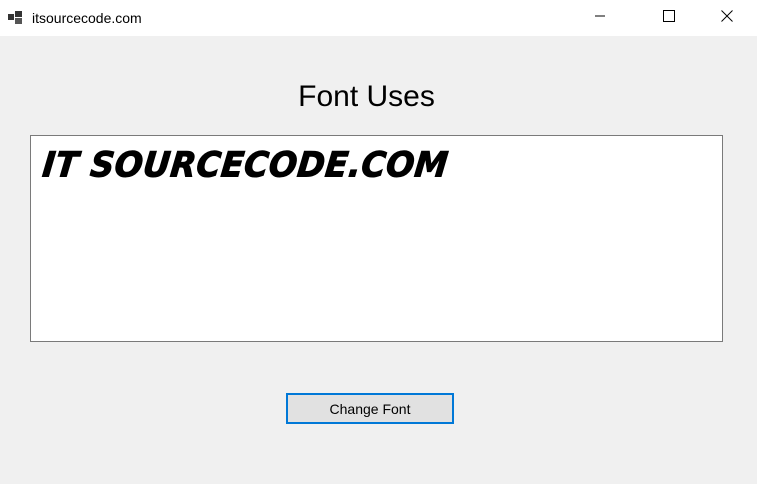 The width and height of the screenshot is (757, 484). Describe the element at coordinates (16, 18) in the screenshot. I see `app-window-icon` at that location.